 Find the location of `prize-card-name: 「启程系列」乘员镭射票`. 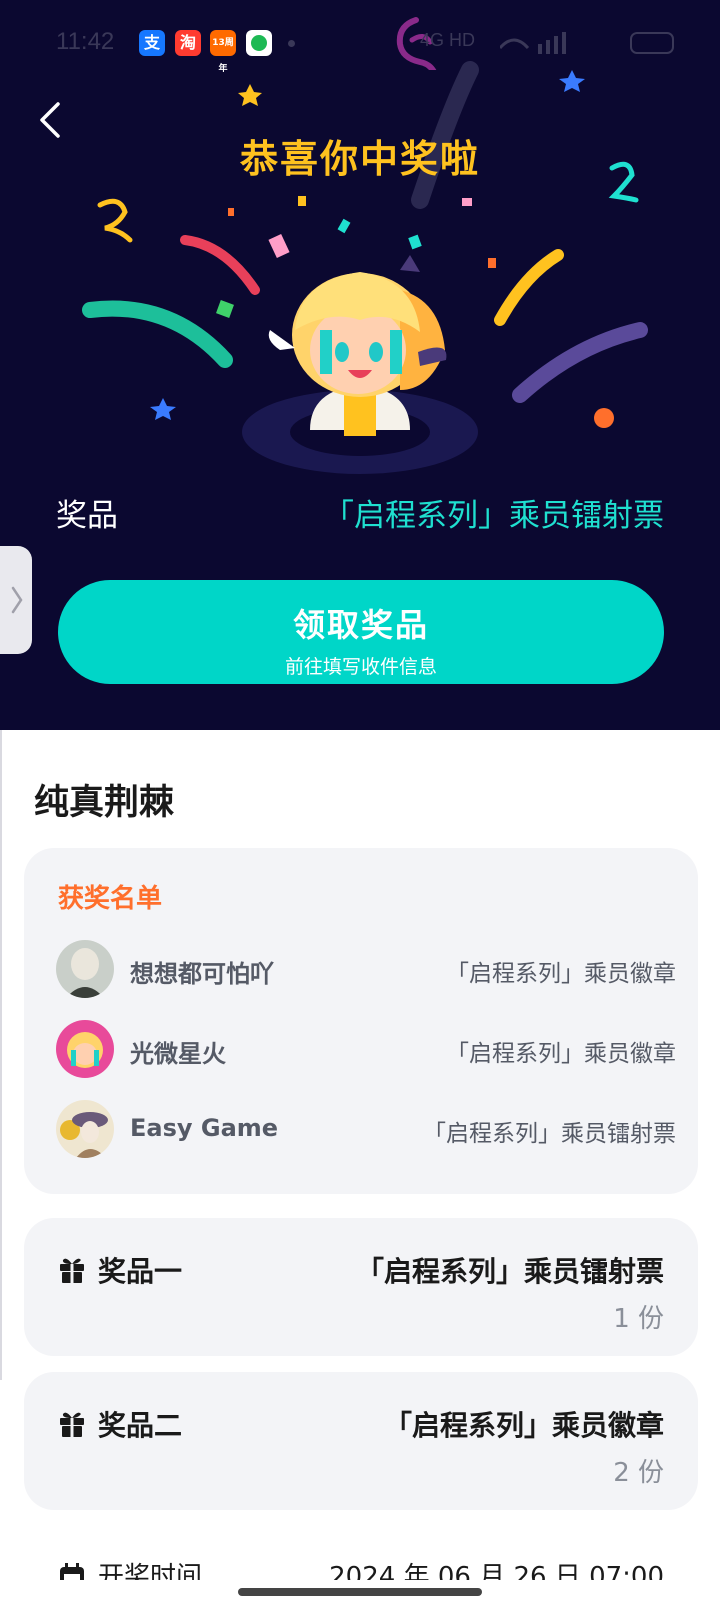

prize-card-name: 「启程系列」乘员镭射票 is located at coordinates (509, 1271).